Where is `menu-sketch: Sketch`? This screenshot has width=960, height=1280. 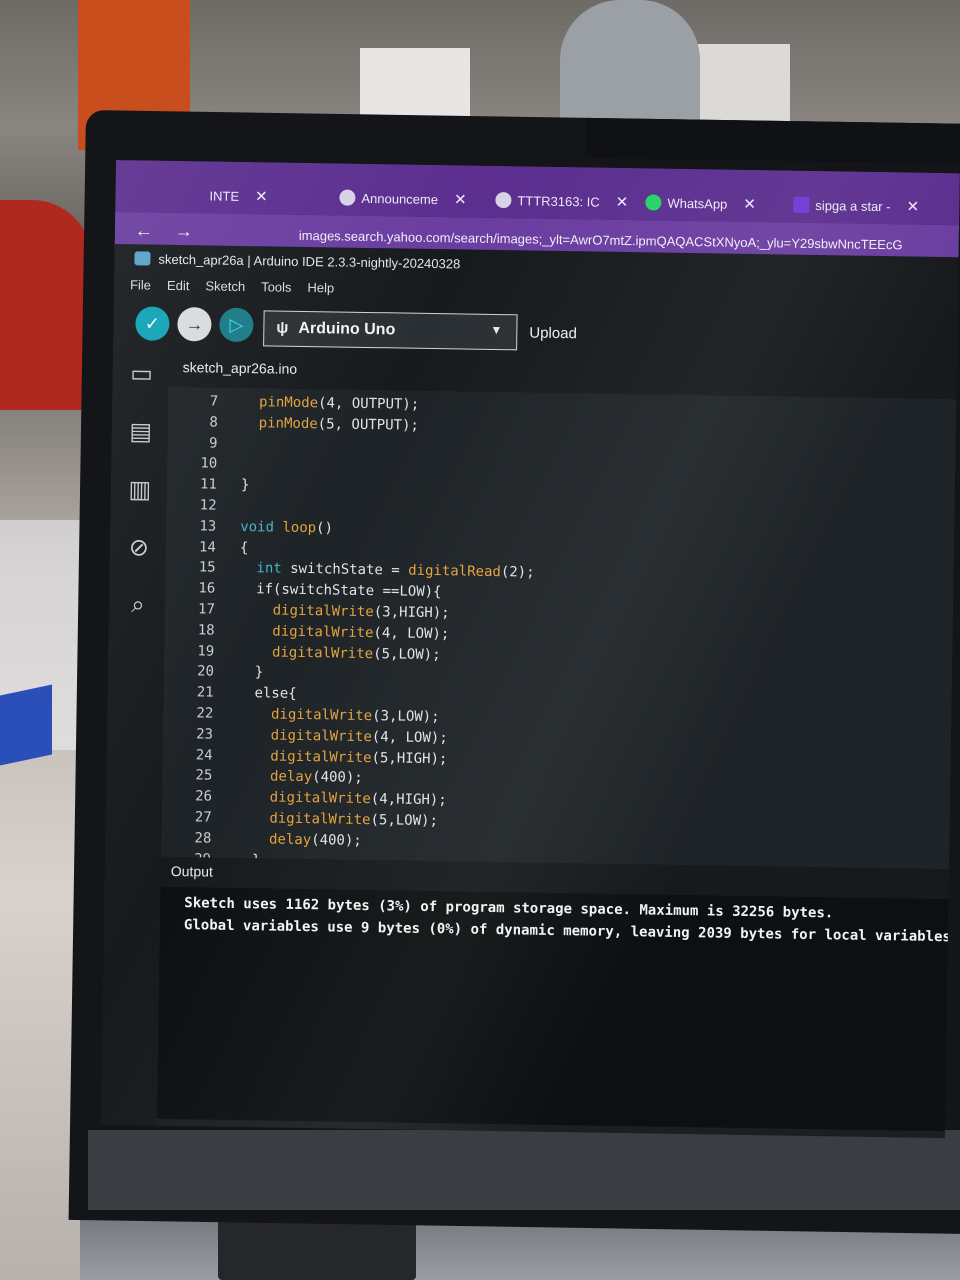 menu-sketch: Sketch is located at coordinates (225, 286).